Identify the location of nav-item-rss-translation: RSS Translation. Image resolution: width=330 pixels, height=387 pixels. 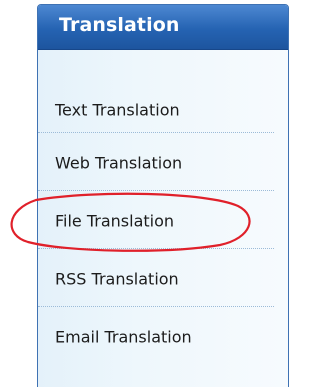
(156, 278).